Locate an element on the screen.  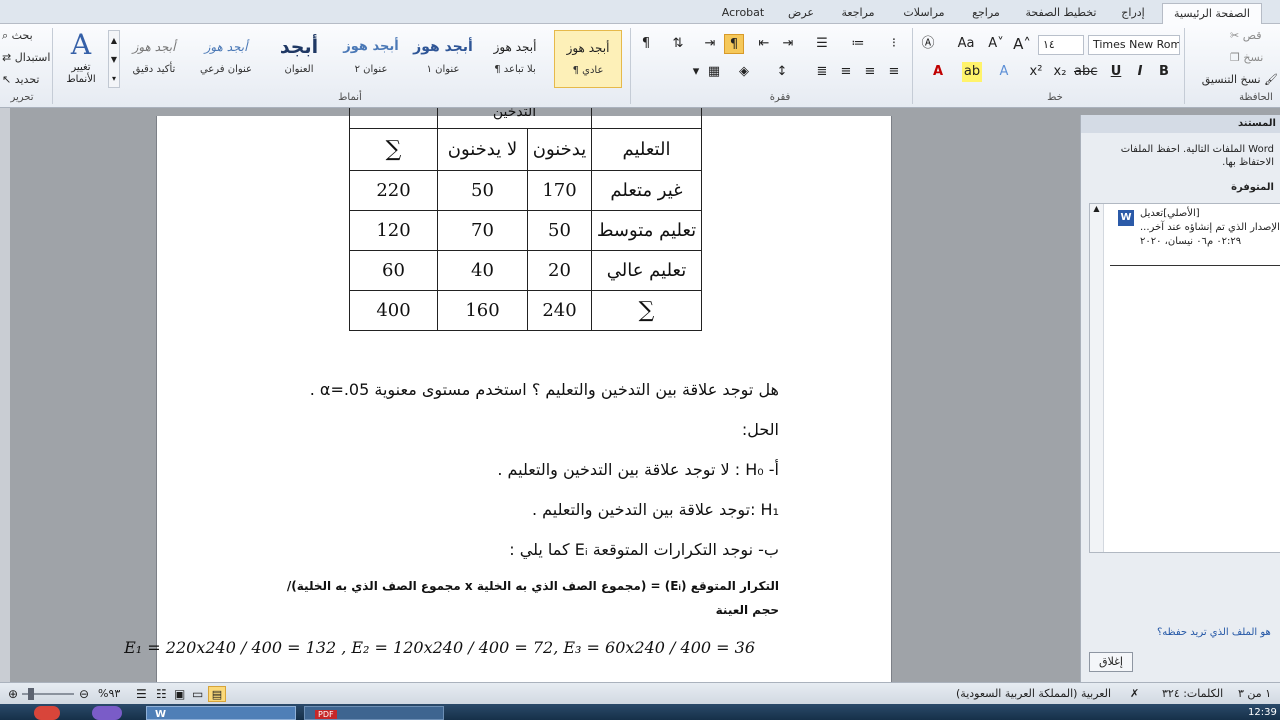
font-name-combo: Times New Roma is located at coordinates (1134, 45).